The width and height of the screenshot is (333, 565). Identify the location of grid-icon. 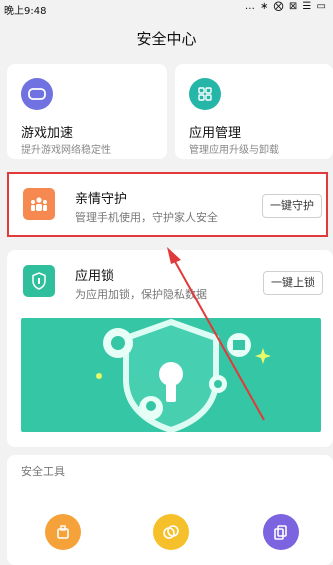
(205, 94).